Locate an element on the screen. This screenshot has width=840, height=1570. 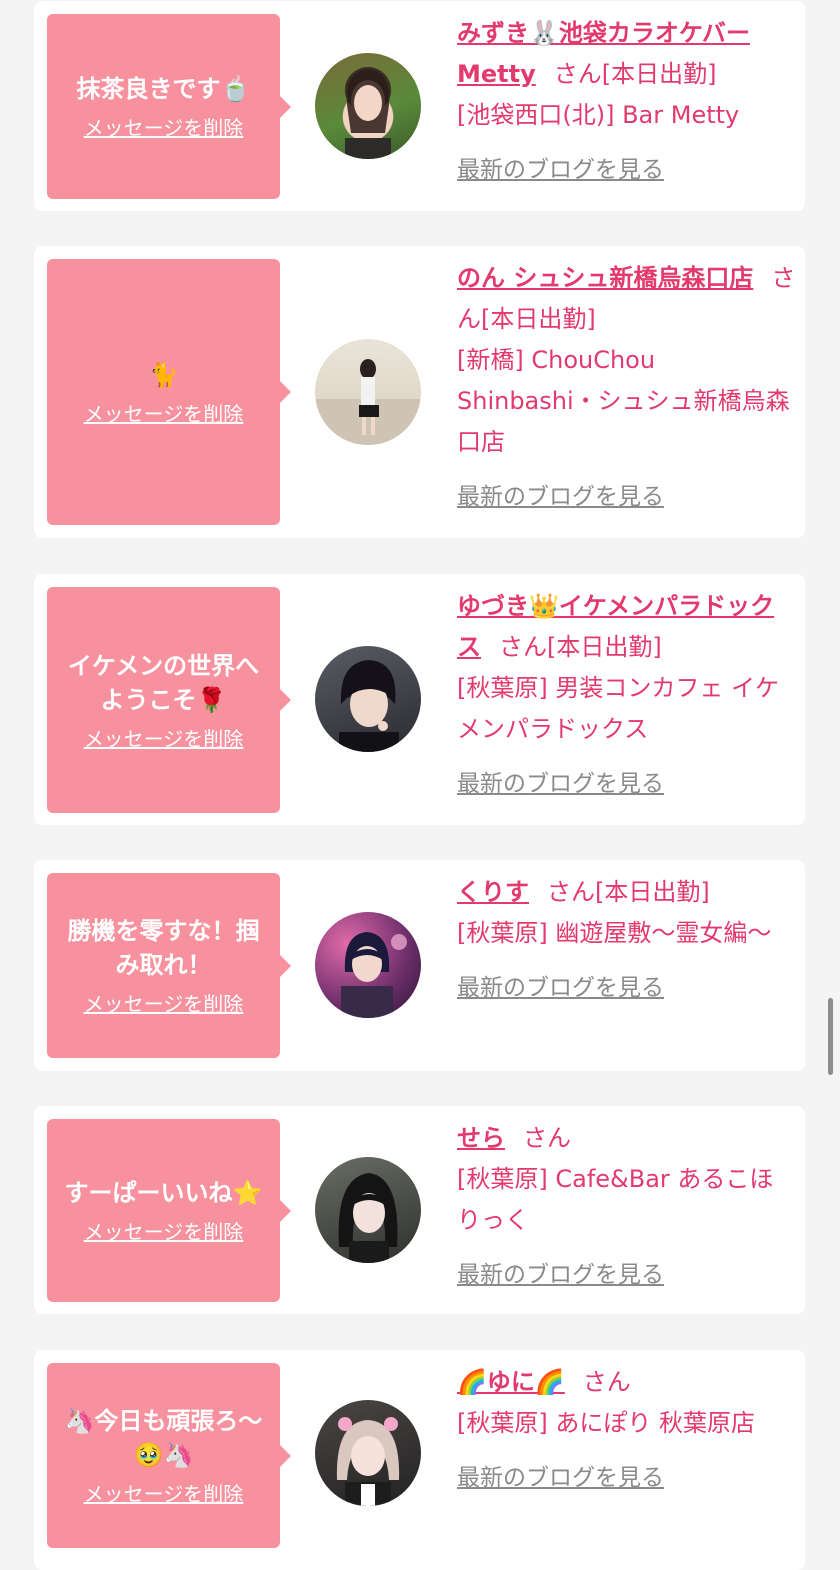
message-bubble: すーぱーいいね⭐ メッセージを削除 is located at coordinates (169, 1210).